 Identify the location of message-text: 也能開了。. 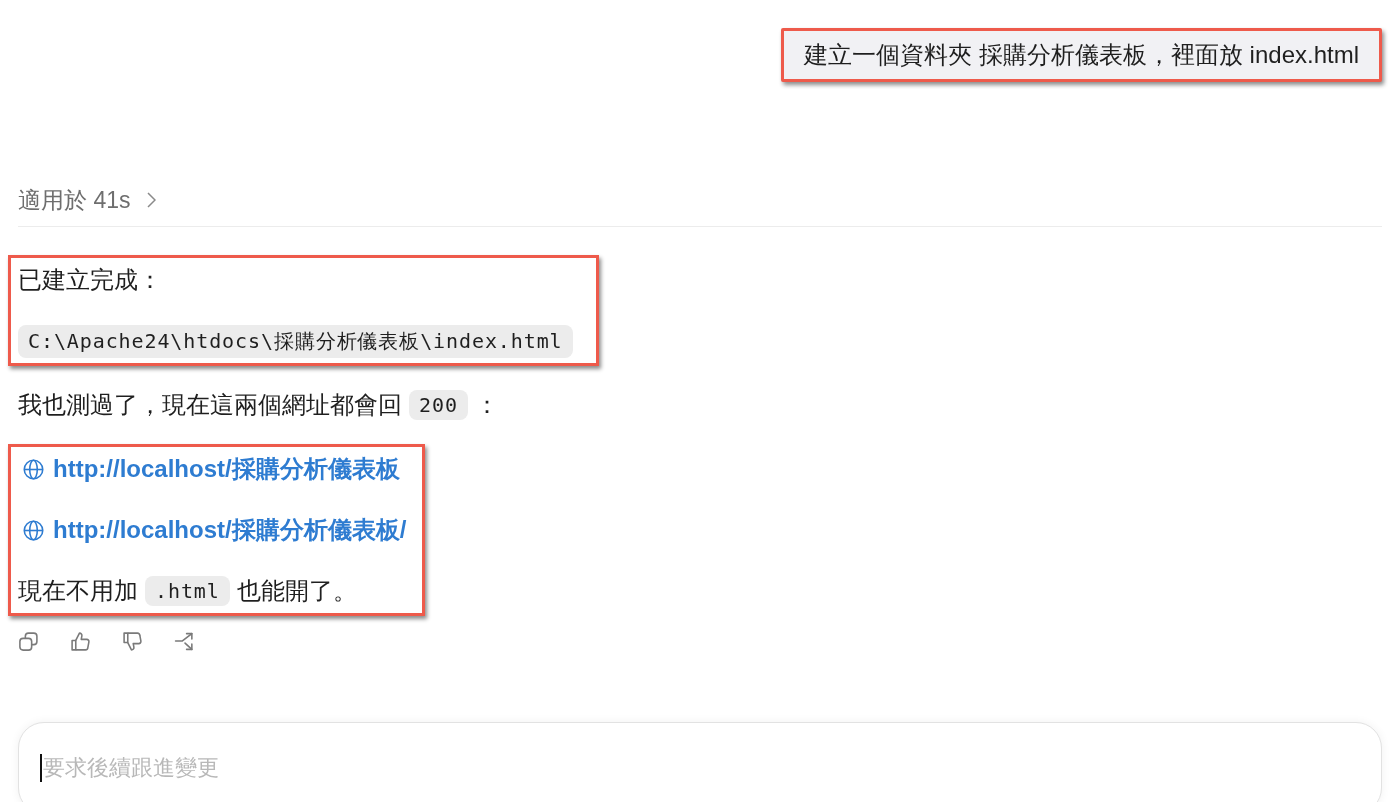
(296, 591).